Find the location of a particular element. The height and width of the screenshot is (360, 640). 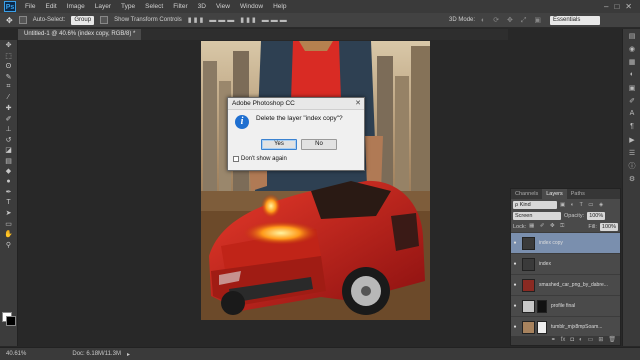

crop-tool-icon: ⌗ is located at coordinates (8, 87).